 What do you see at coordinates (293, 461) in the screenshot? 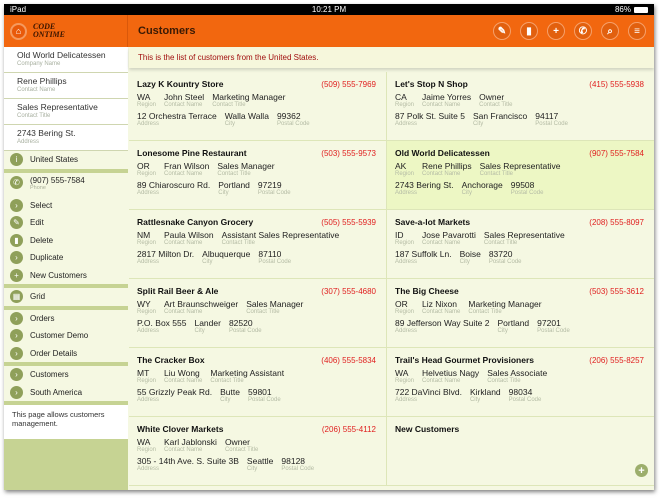
I see `postal-value: 98128` at bounding box center [293, 461].